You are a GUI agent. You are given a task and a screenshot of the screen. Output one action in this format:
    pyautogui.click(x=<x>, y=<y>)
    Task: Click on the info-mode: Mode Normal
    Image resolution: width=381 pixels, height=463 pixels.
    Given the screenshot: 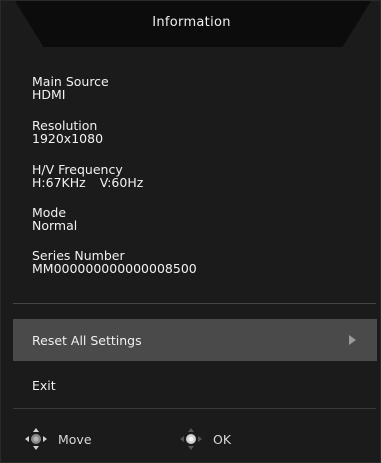 What is the action you would take?
    pyautogui.click(x=54, y=219)
    